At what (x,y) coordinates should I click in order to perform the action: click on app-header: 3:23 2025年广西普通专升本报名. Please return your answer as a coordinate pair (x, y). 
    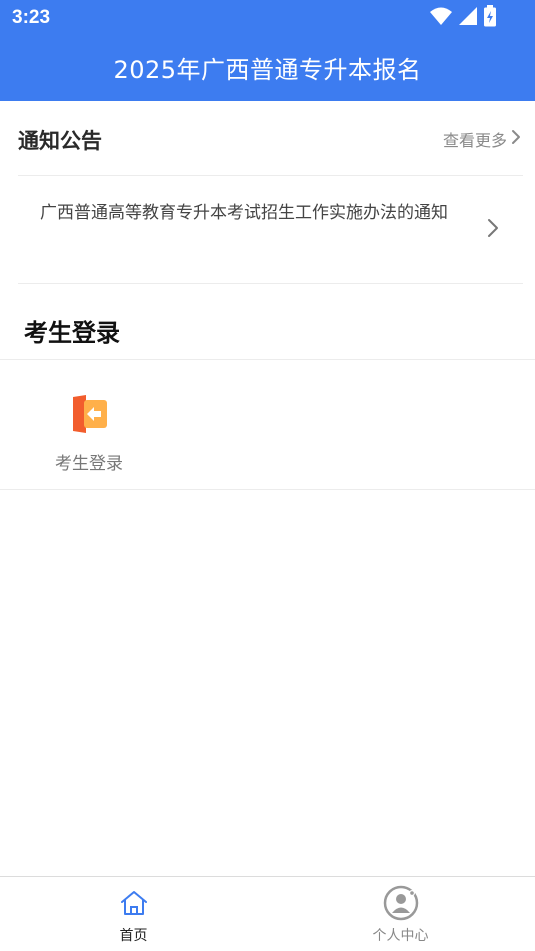
    Looking at the image, I should click on (267, 50).